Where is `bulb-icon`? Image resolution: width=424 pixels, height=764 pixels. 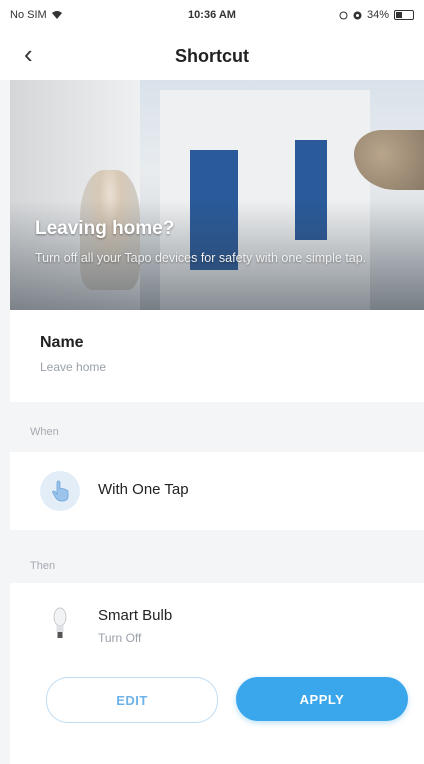 bulb-icon is located at coordinates (60, 622).